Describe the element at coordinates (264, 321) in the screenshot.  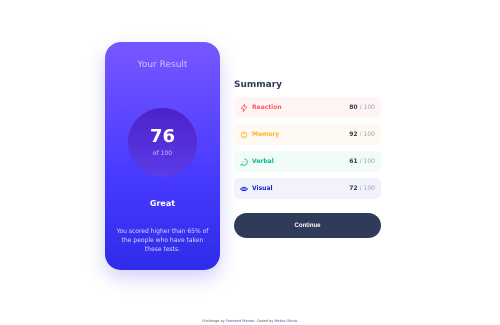
I see `attribution-middle: . Coded by` at that location.